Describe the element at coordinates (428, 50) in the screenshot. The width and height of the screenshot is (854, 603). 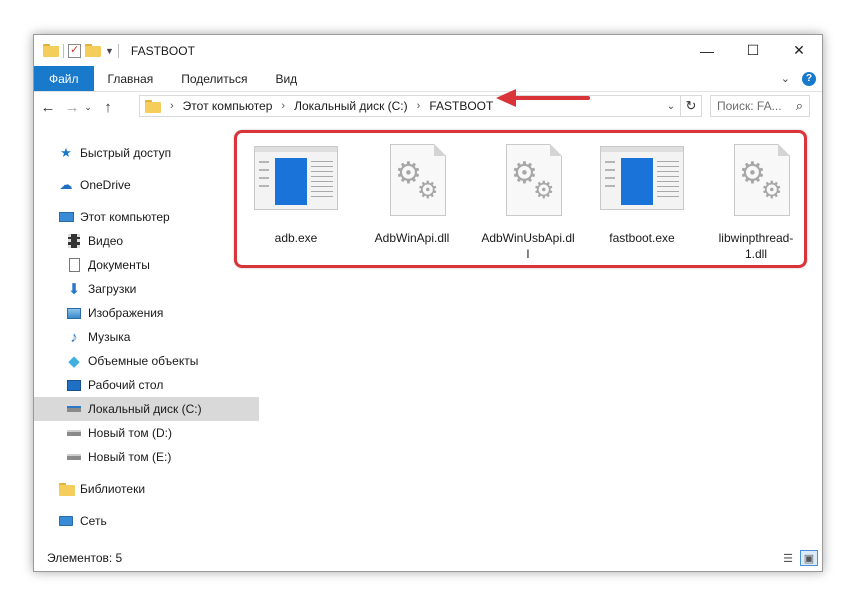
I see `title-bar: ▼ FASTBOOT — ☐ ✕` at that location.